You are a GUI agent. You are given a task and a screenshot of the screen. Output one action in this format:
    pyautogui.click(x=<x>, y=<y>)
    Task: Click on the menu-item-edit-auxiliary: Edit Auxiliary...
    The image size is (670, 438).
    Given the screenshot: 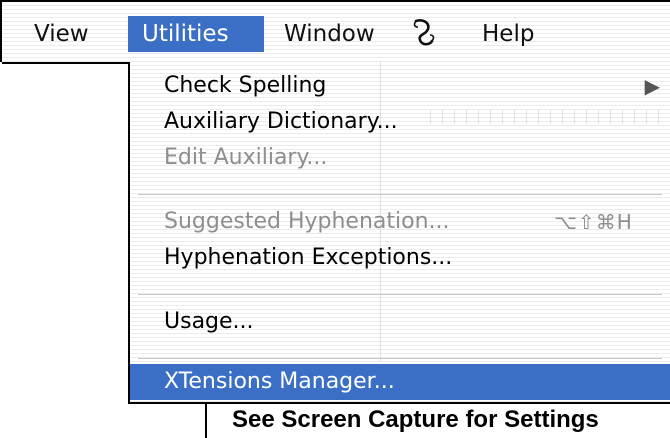 What is the action you would take?
    pyautogui.click(x=400, y=158)
    